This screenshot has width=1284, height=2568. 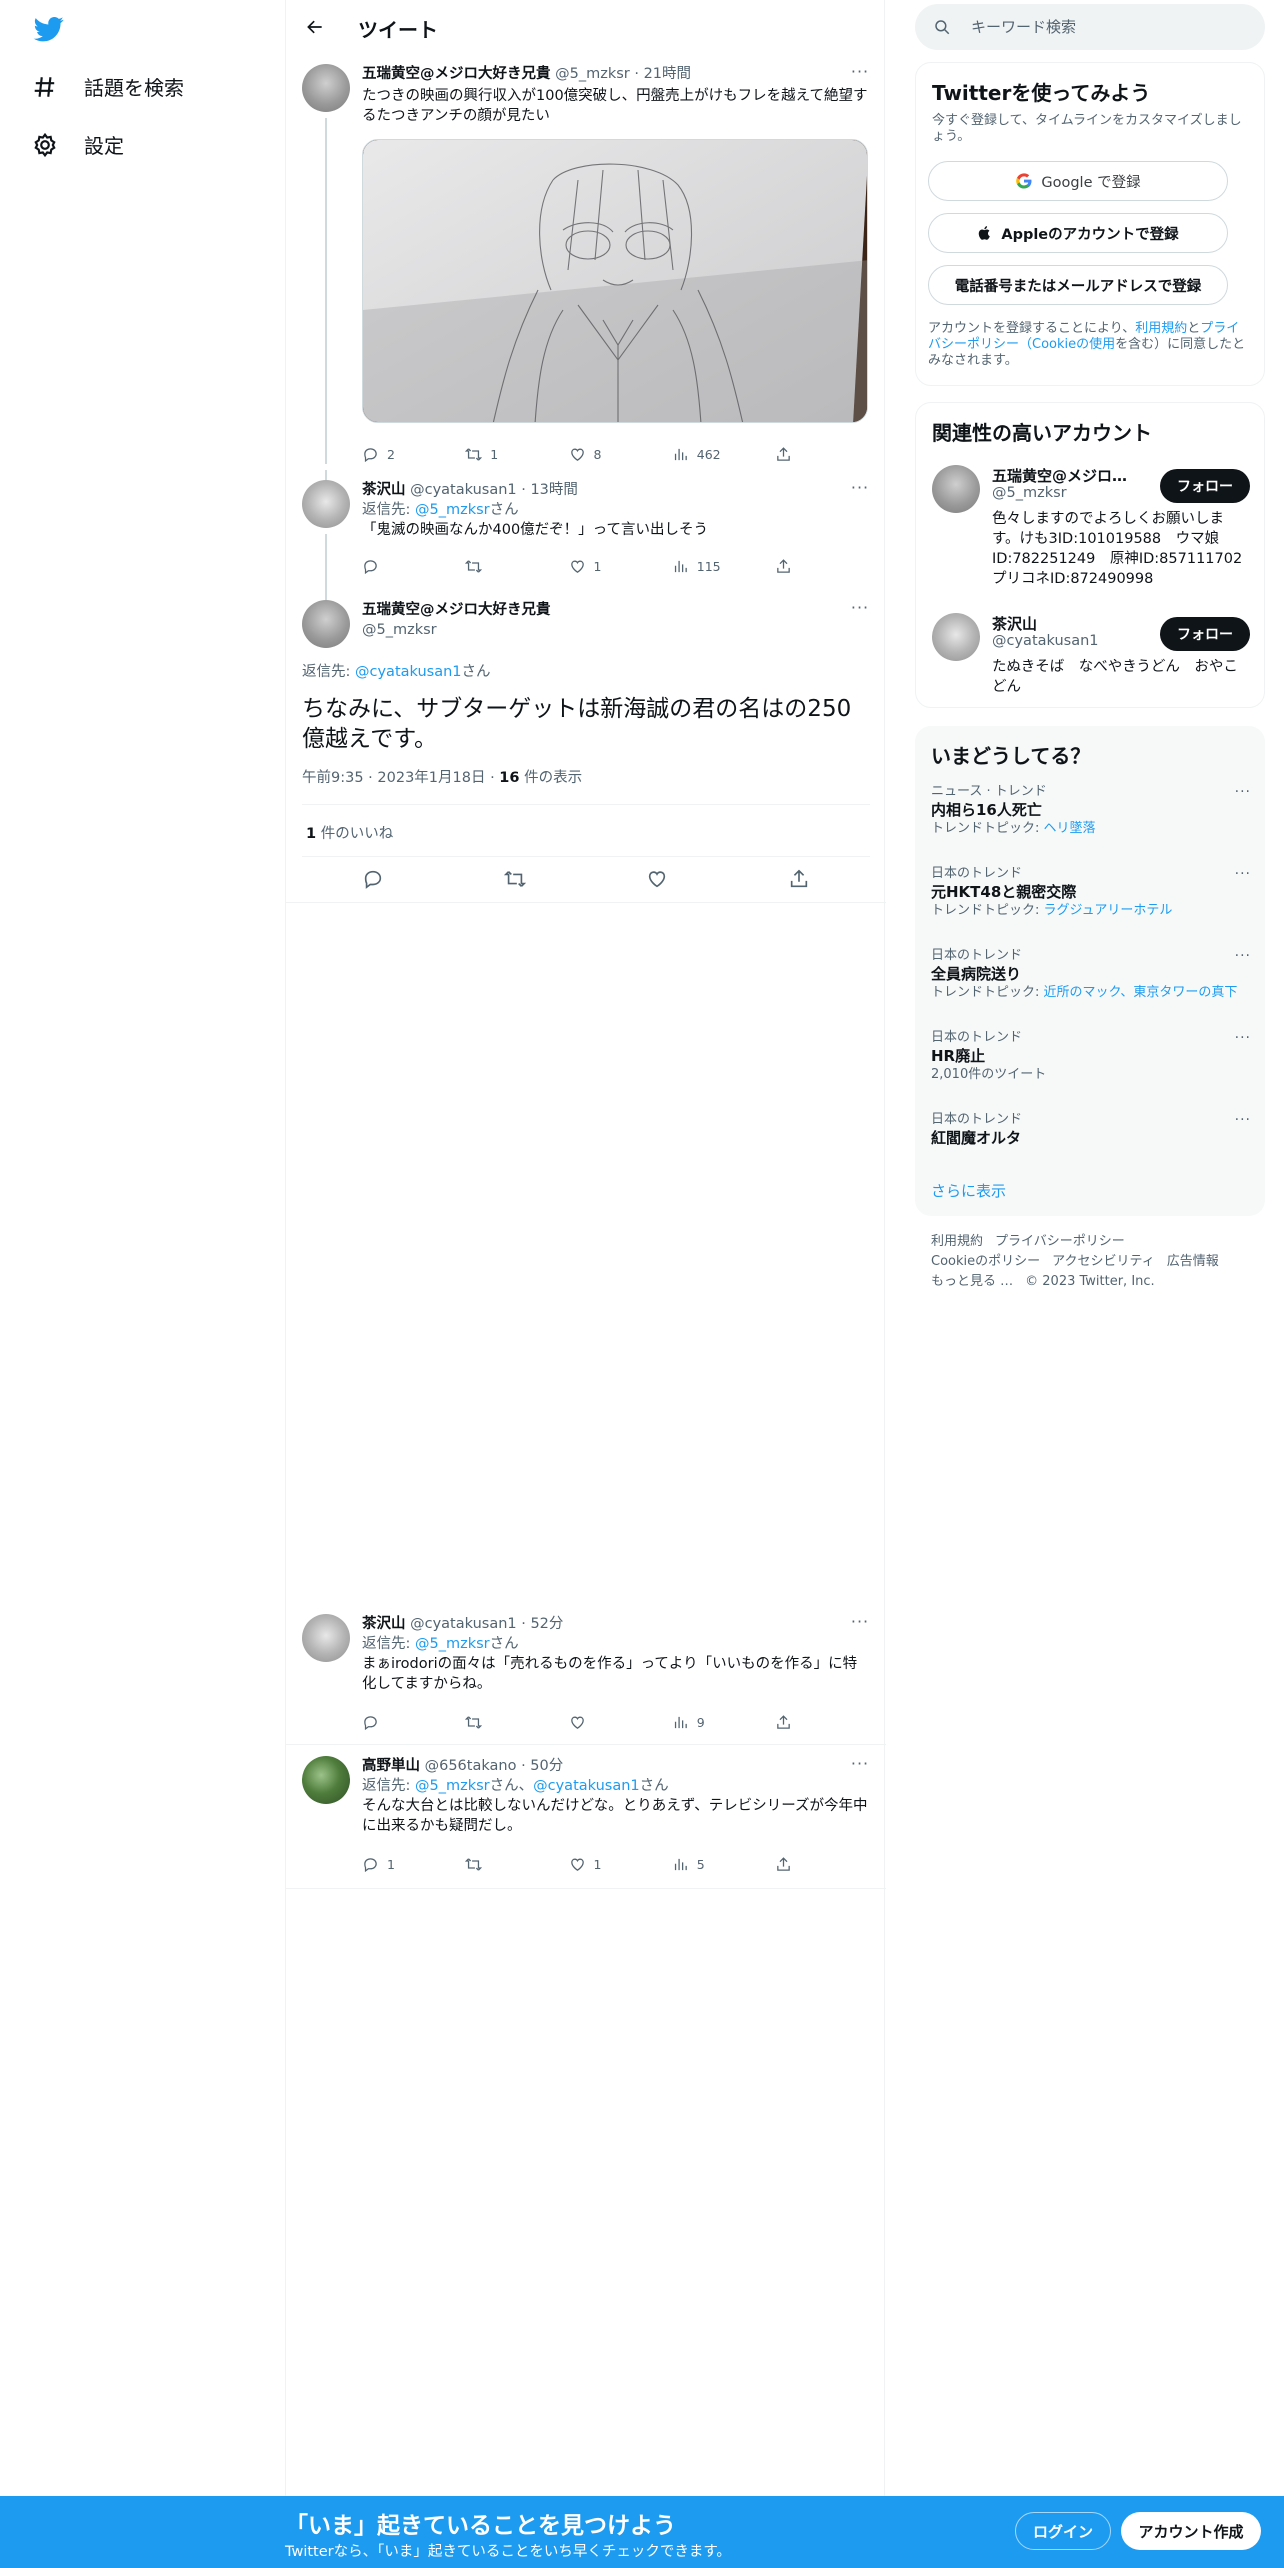 What do you see at coordinates (1106, 27) in the screenshot?
I see `search-input` at bounding box center [1106, 27].